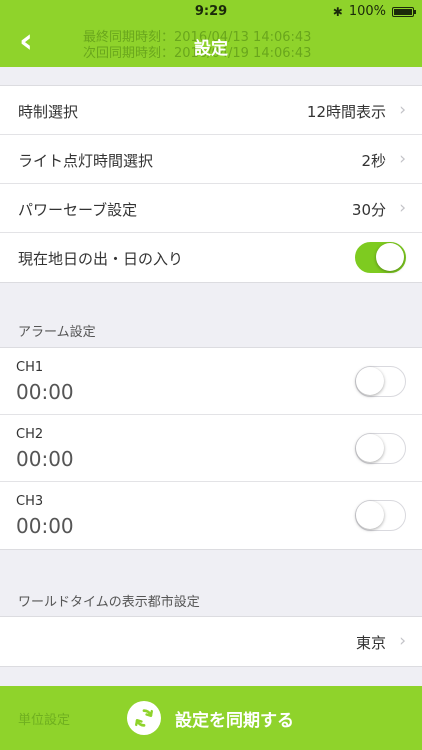 The image size is (422, 750). I want to click on alarm-channel: CH1, so click(30, 367).